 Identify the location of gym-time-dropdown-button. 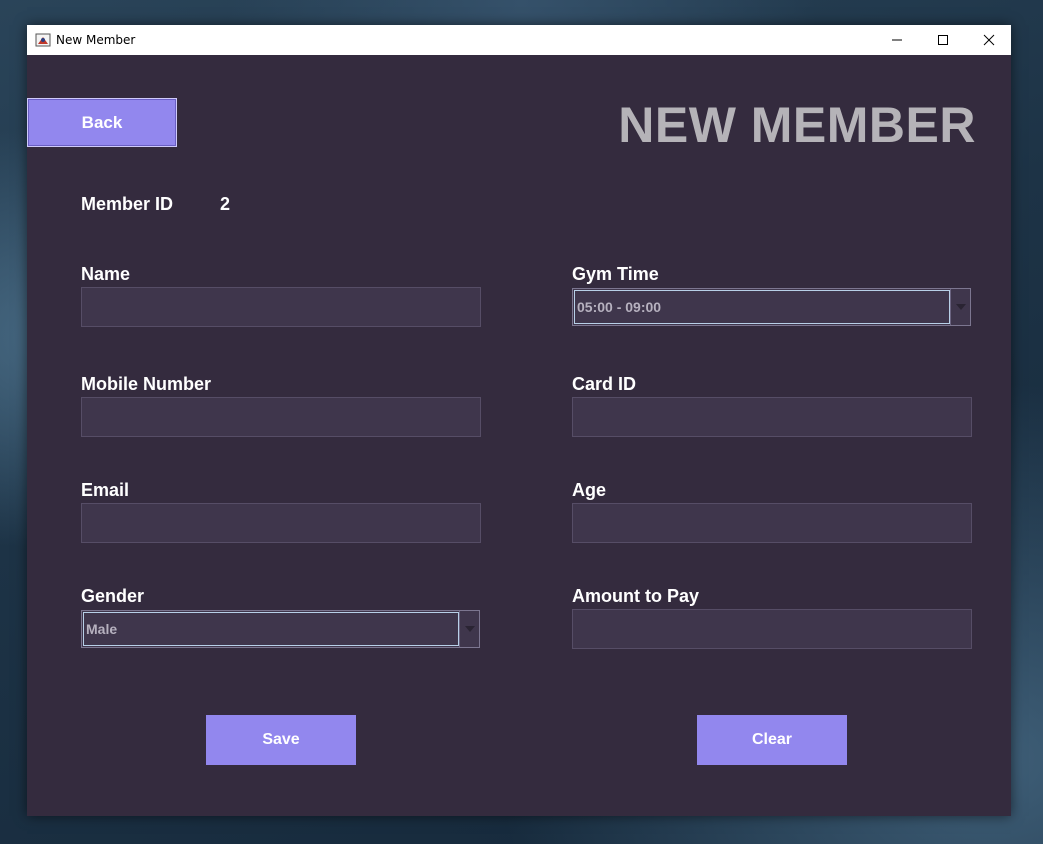
(960, 307).